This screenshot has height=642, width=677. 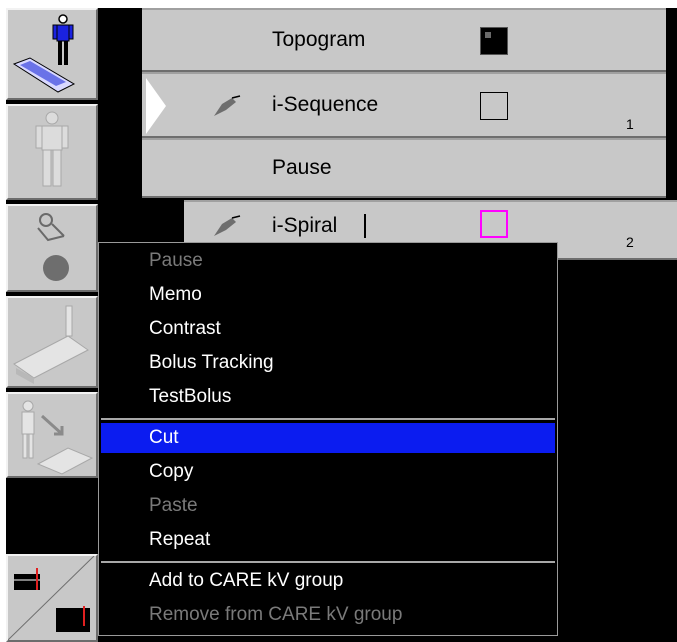 What do you see at coordinates (328, 329) in the screenshot?
I see `menu-item-contrast: Contrast` at bounding box center [328, 329].